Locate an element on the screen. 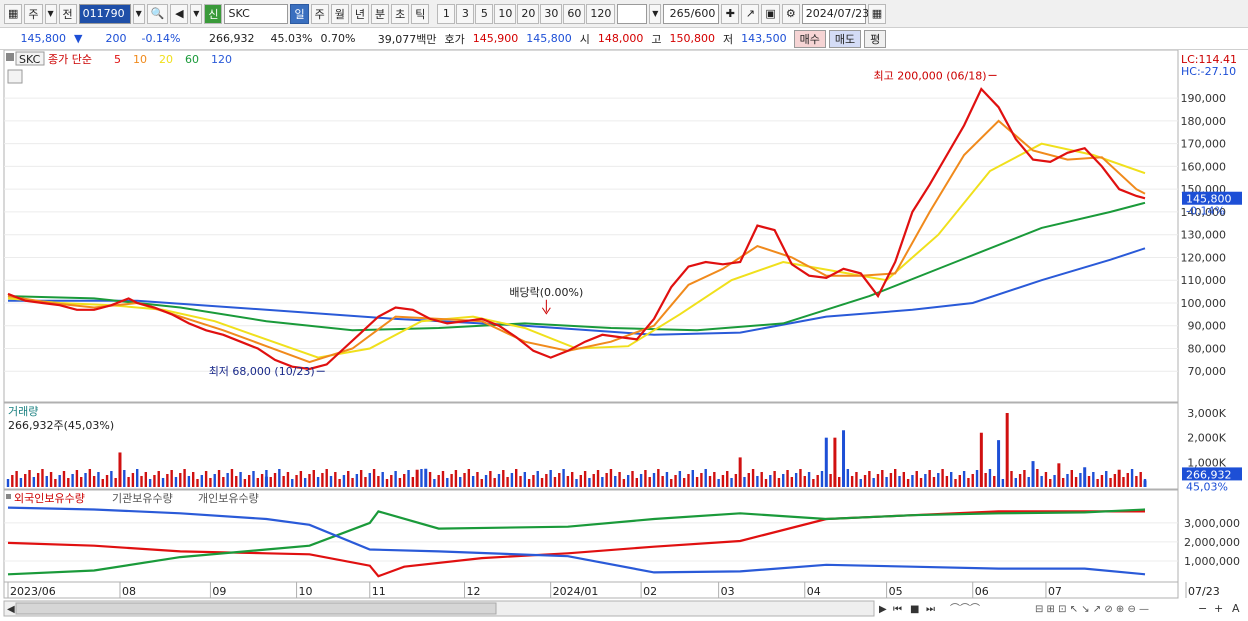  stock-code-input: 011790 is located at coordinates (104, 13).